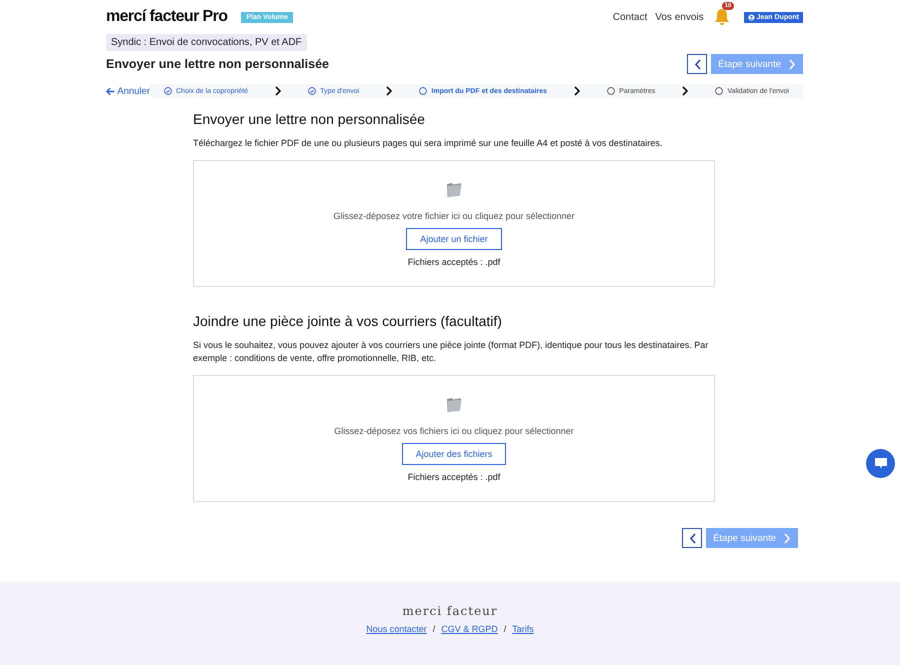 This screenshot has width=900, height=665. What do you see at coordinates (428, 143) in the screenshot?
I see `section-description: Téléchargez le fichier PDF de une ou plusieurs pages qui sera imprimé sur une feuille A4 et posté à vos destinataires.` at bounding box center [428, 143].